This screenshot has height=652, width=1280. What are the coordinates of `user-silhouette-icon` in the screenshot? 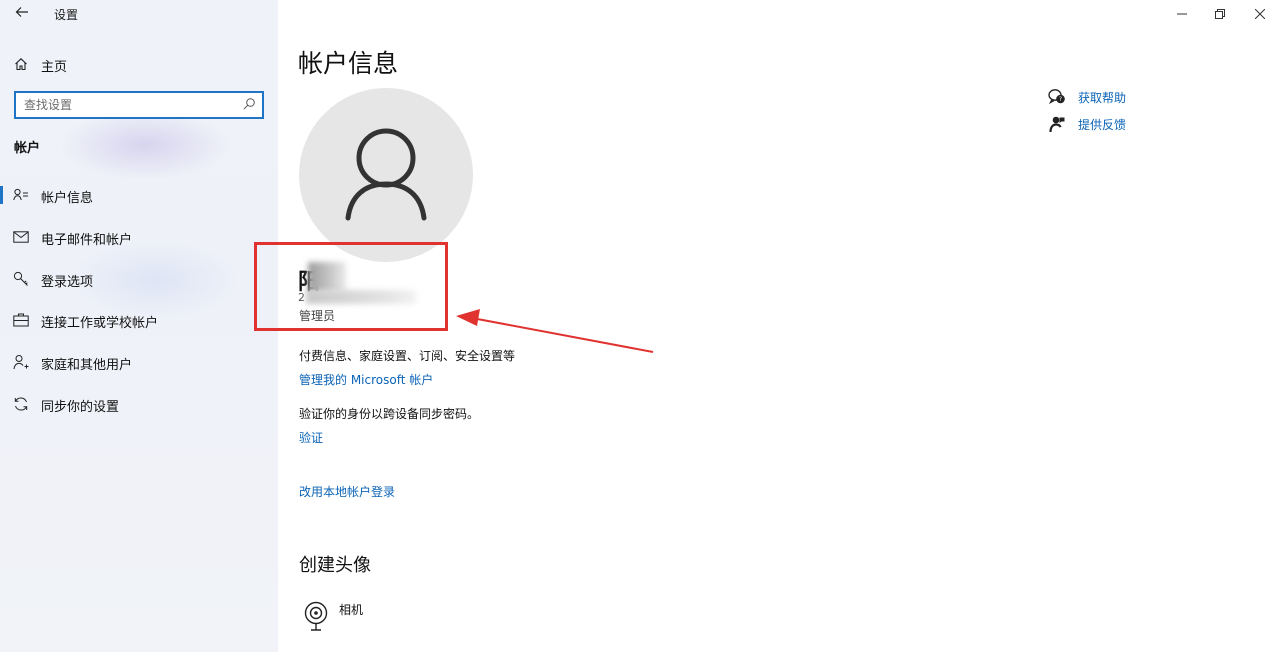 It's located at (386, 174).